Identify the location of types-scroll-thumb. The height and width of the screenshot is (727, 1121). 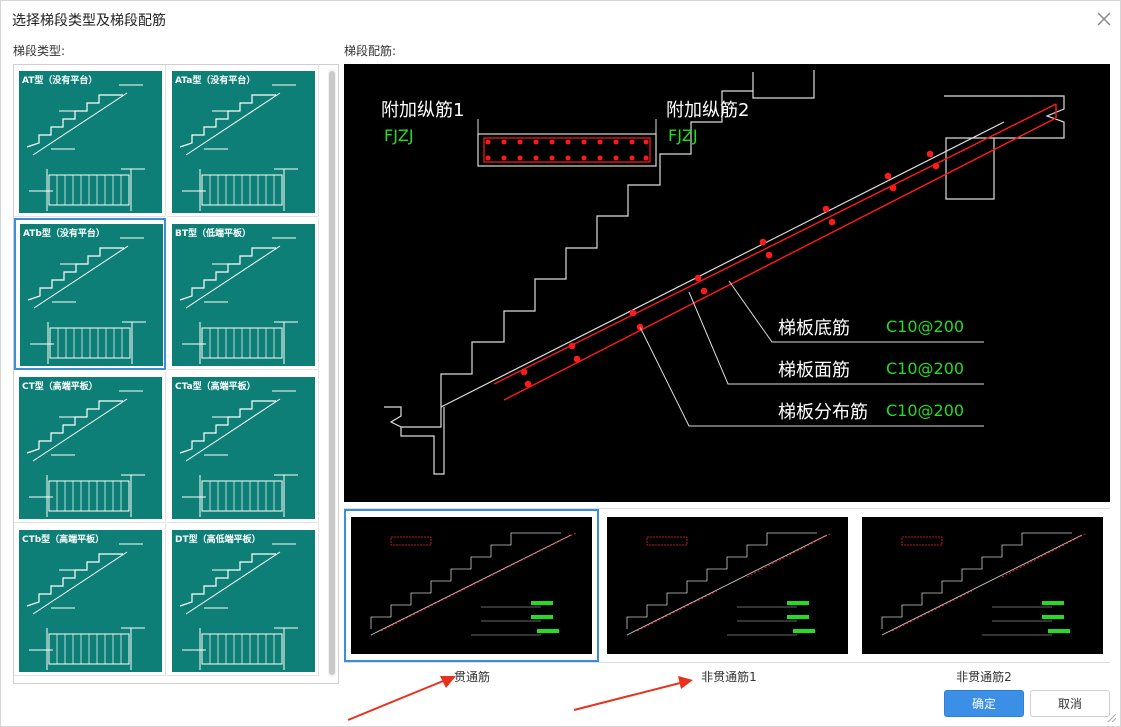
(332, 373).